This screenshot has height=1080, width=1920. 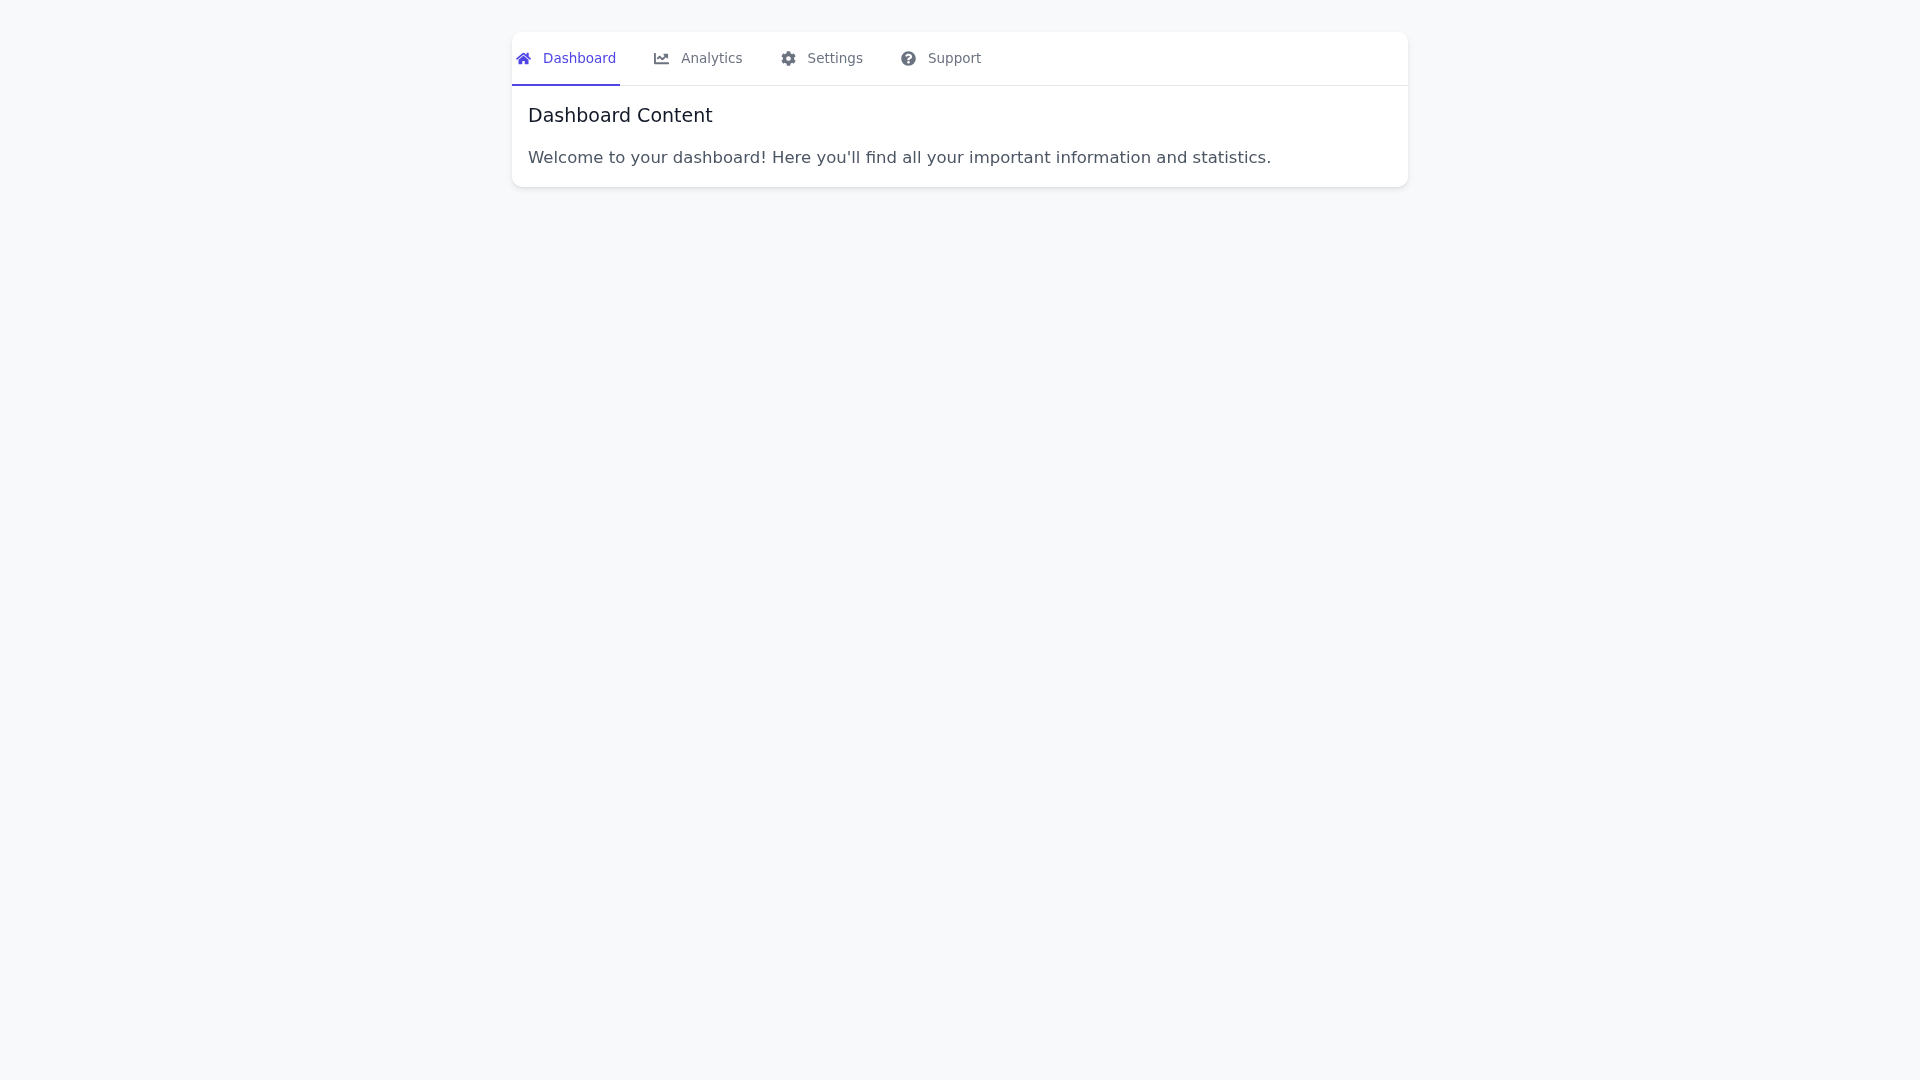 What do you see at coordinates (698, 59) in the screenshot?
I see `tab: Analytics` at bounding box center [698, 59].